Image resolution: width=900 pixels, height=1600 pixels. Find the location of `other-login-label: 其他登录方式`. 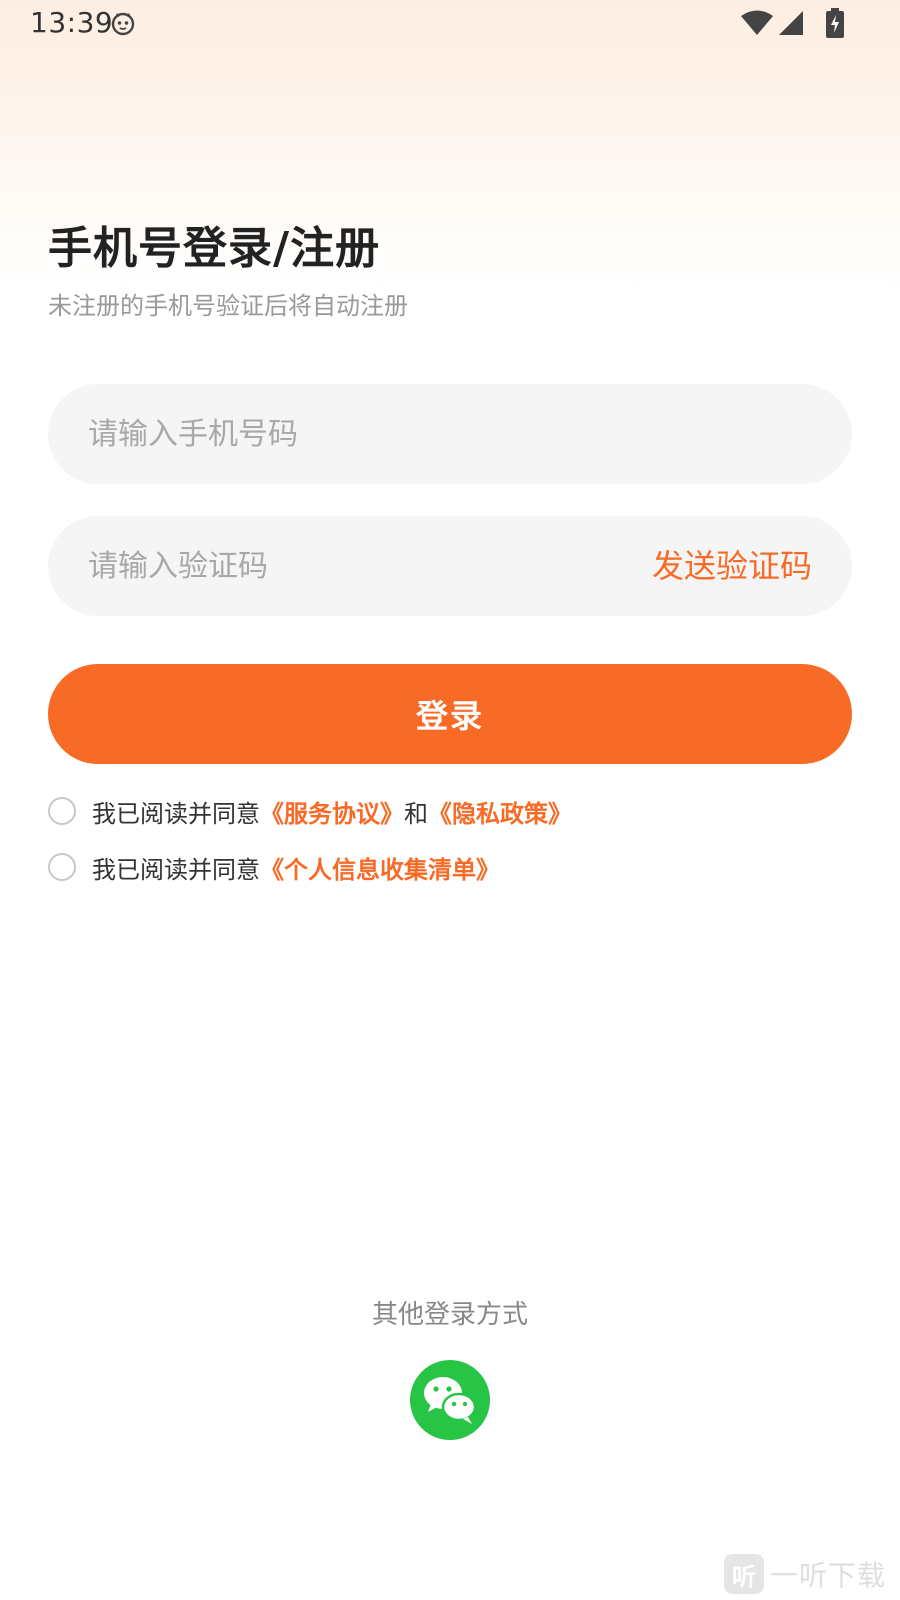

other-login-label: 其他登录方式 is located at coordinates (449, 1315).